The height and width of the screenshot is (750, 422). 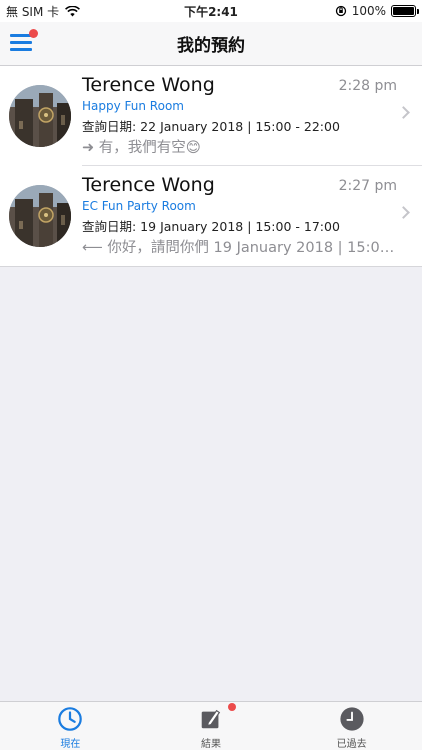 I want to click on last-message-text: 有，我們有空😊, so click(x=149, y=148).